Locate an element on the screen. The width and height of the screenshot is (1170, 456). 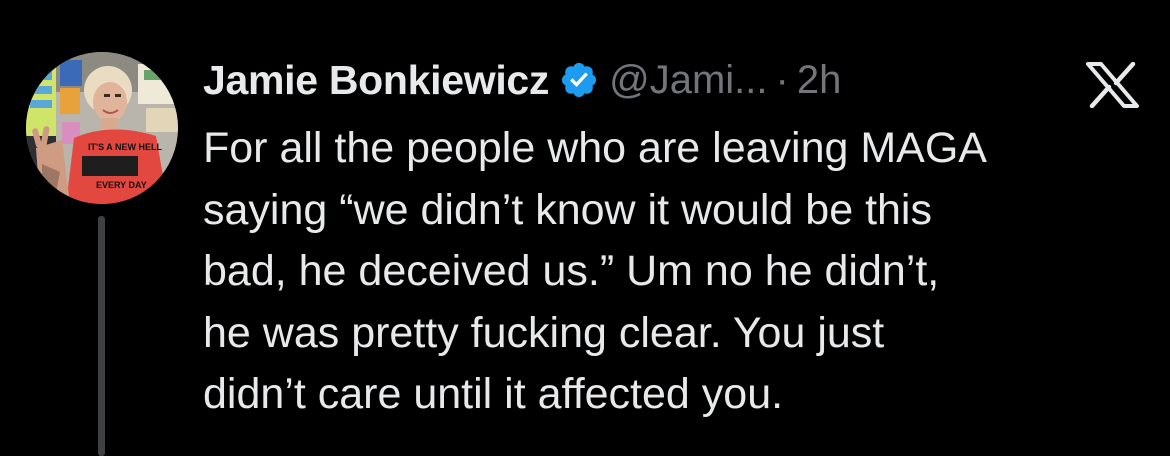
tweet-header: Jamie Bonkiewicz @Jami... · 2h is located at coordinates (522, 80).